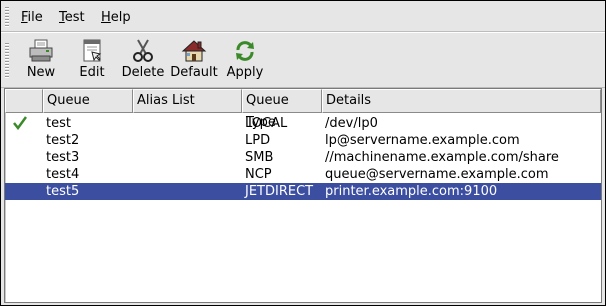  I want to click on menu-help-accel: H, so click(106, 17).